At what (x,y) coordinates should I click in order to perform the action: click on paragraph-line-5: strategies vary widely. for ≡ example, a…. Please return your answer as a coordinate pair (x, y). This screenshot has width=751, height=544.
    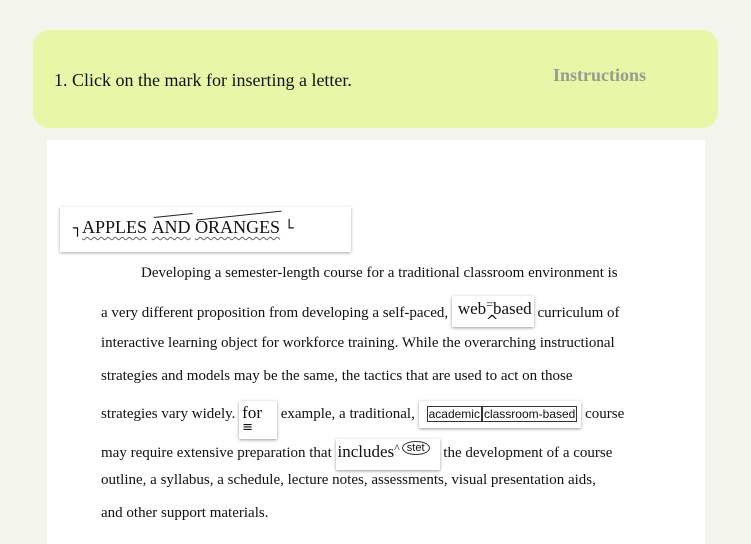
    Looking at the image, I should click on (362, 420).